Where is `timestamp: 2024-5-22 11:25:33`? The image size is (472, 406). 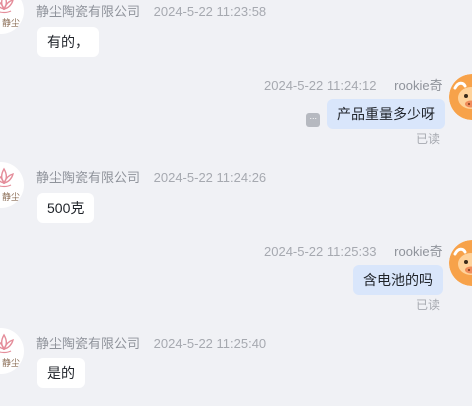
timestamp: 2024-5-22 11:25:33 is located at coordinates (320, 251).